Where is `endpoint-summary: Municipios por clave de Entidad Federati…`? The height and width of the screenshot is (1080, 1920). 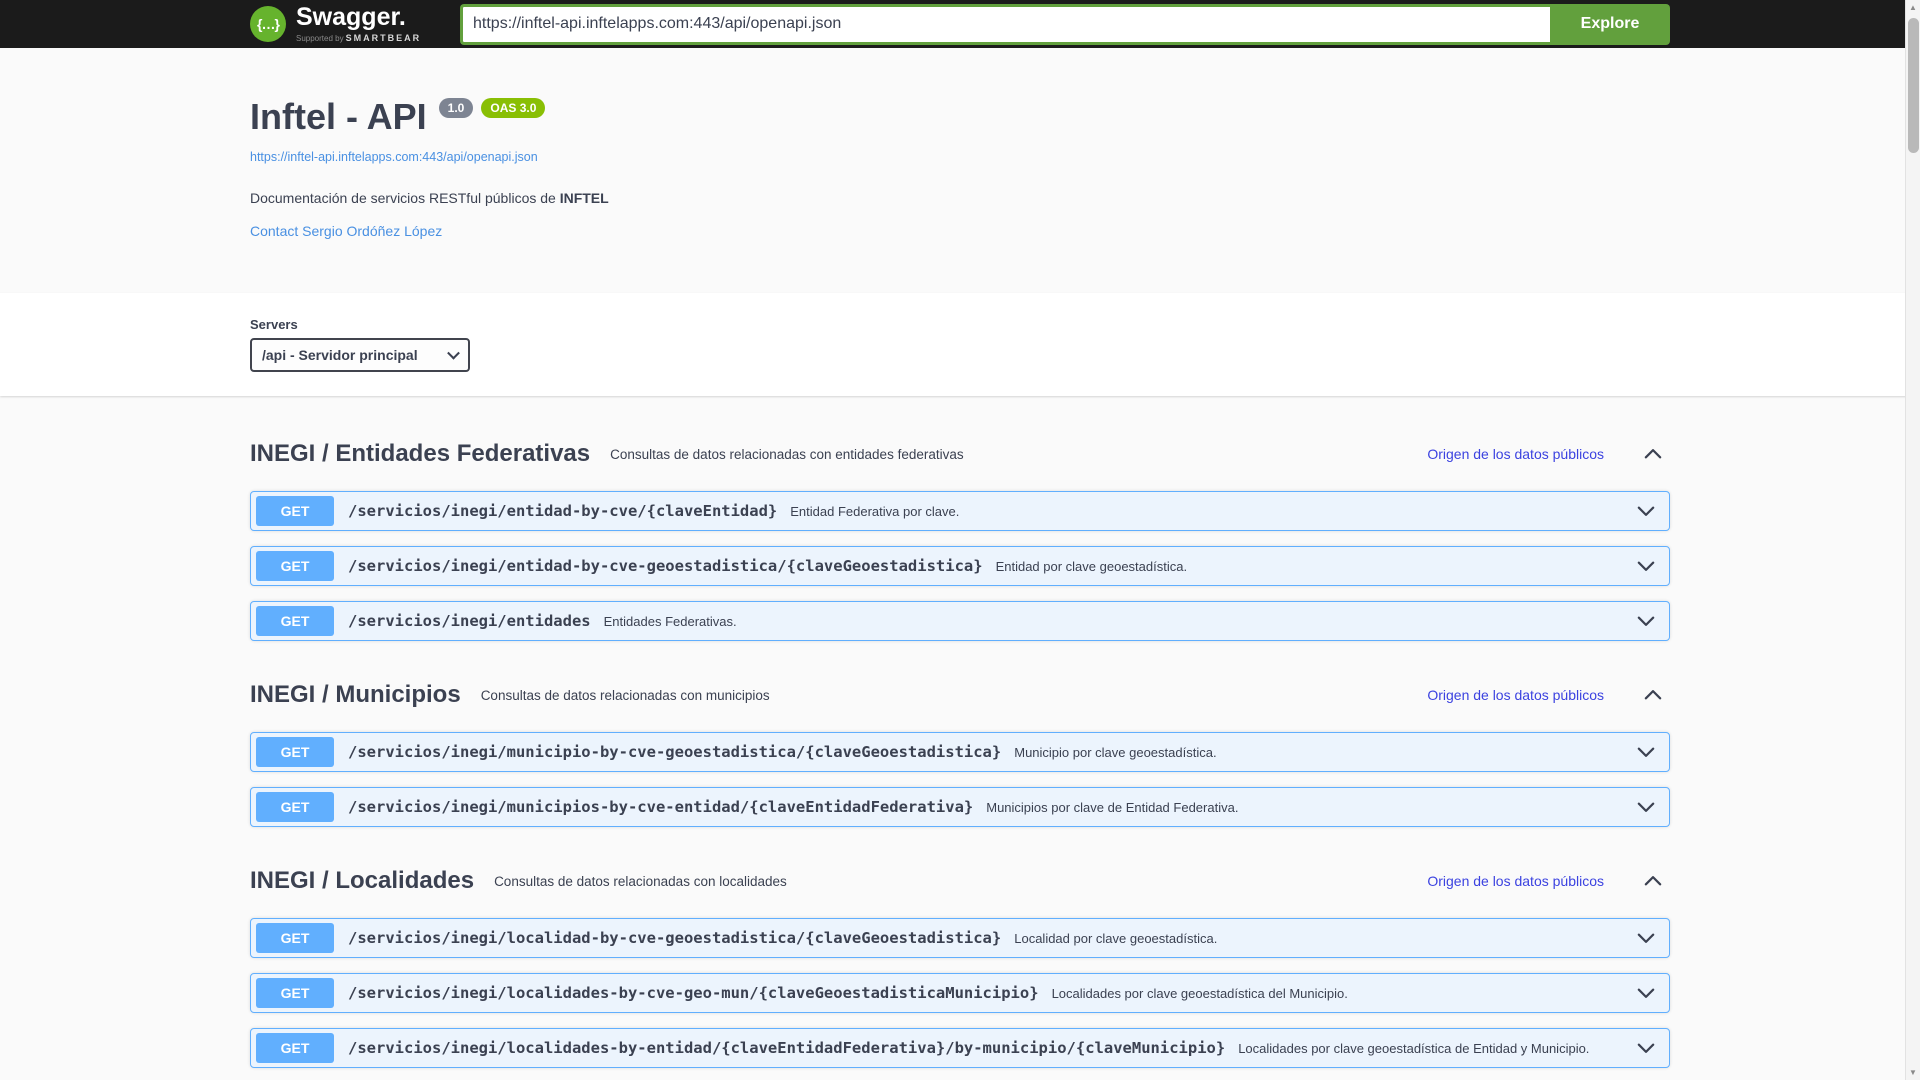
endpoint-summary: Municipios por clave de Entidad Federati… is located at coordinates (1112, 807).